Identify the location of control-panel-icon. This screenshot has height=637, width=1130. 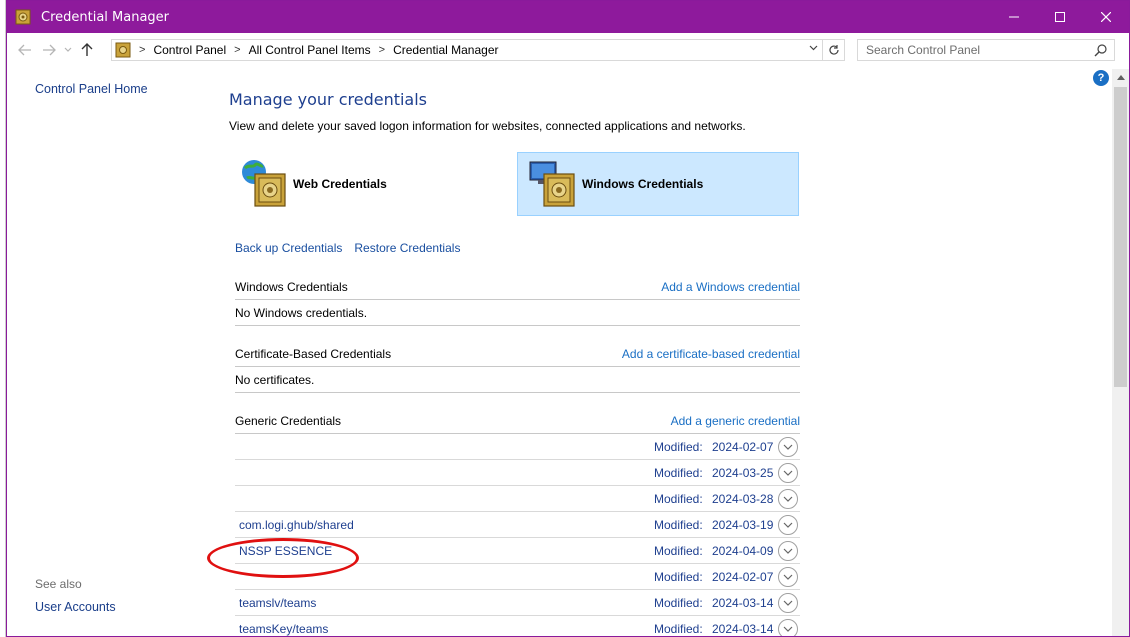
(123, 50).